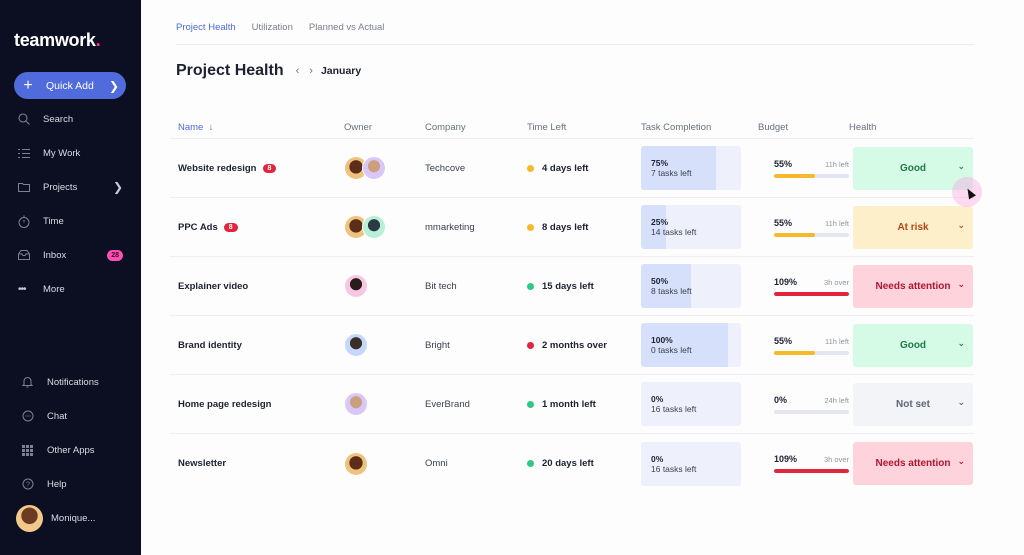  Describe the element at coordinates (257, 345) in the screenshot. I see `project-name-cell: Brand identity` at that location.